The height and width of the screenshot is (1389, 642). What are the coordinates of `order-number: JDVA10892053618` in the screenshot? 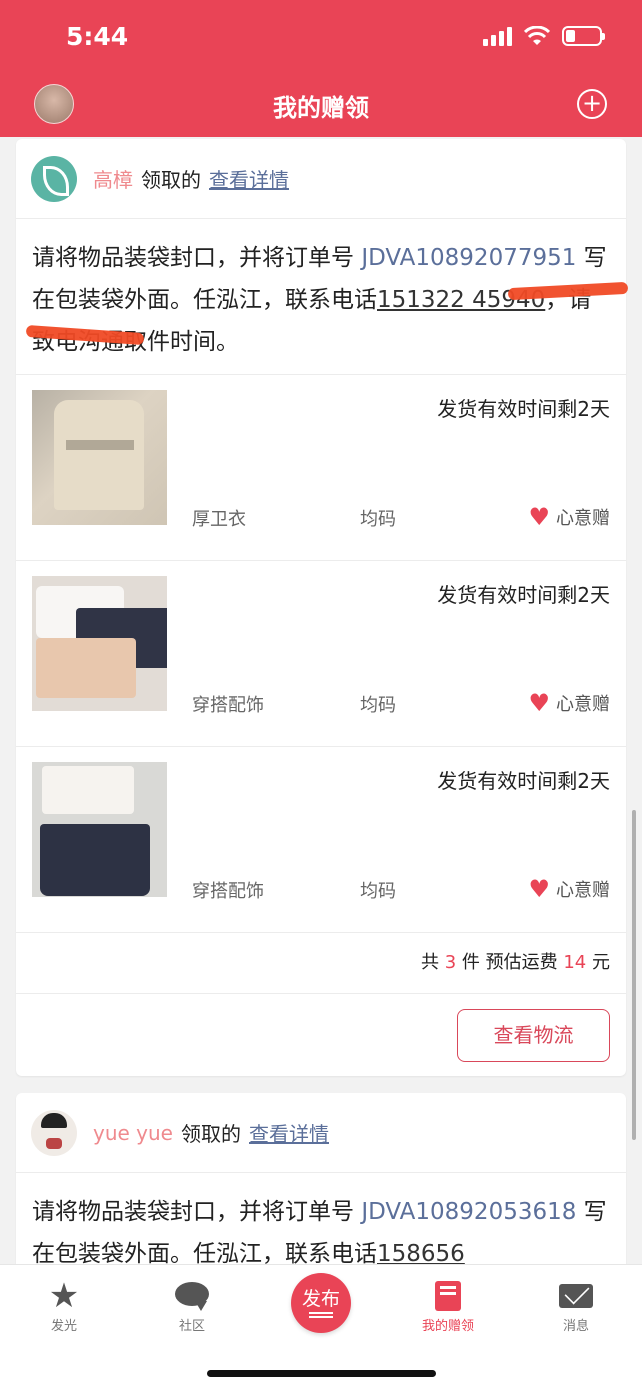 It's located at (469, 1212).